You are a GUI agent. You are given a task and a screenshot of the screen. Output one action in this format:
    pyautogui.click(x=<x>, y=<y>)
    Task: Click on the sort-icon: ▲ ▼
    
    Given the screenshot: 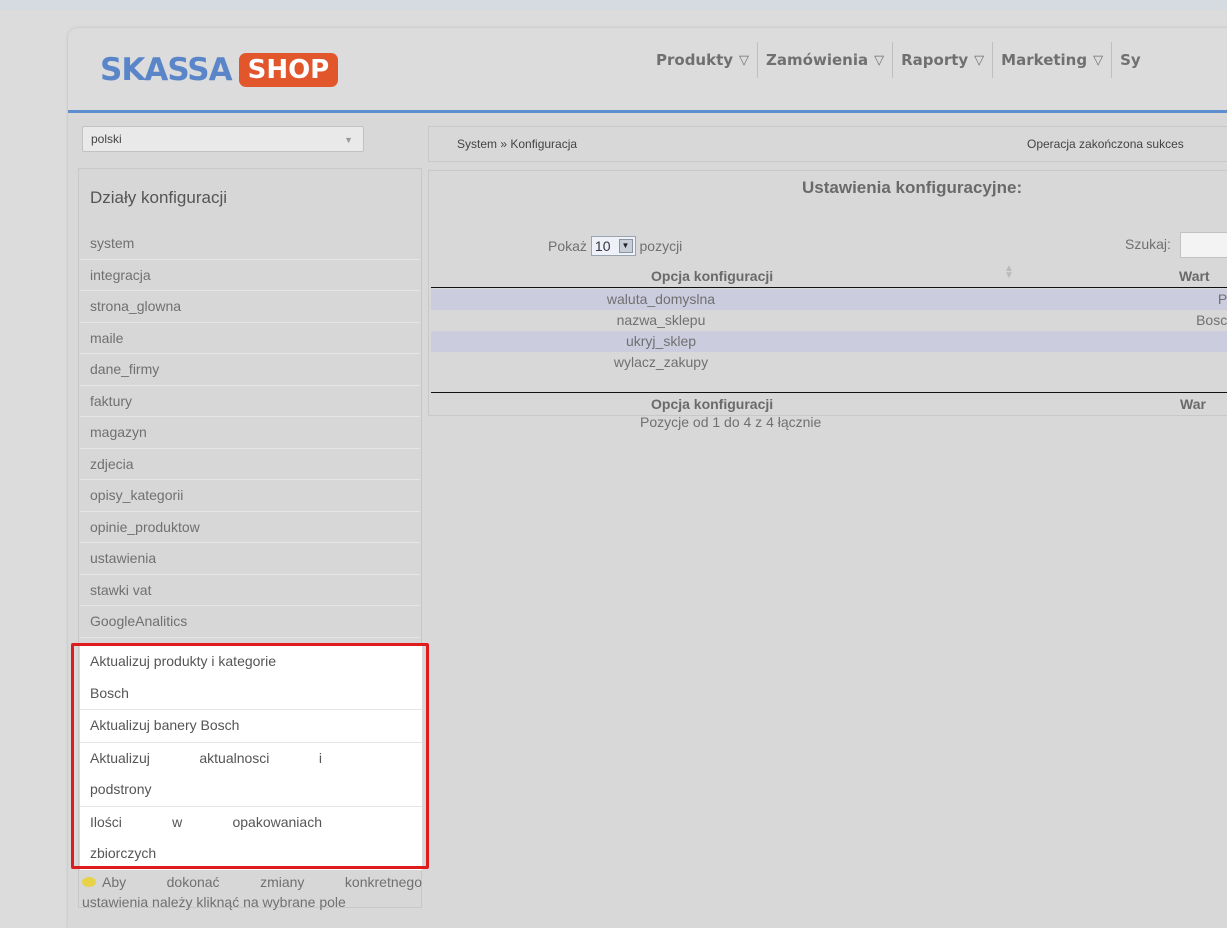 What is the action you would take?
    pyautogui.click(x=1009, y=272)
    